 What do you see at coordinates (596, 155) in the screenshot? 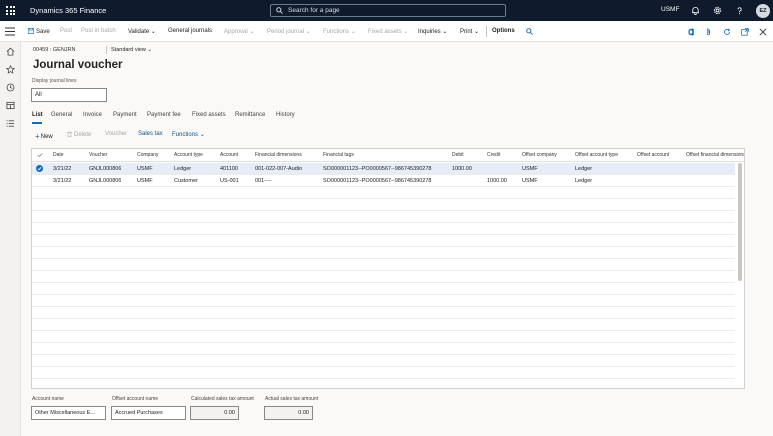
I see `column-header-offset-account-type: Offset account type` at bounding box center [596, 155].